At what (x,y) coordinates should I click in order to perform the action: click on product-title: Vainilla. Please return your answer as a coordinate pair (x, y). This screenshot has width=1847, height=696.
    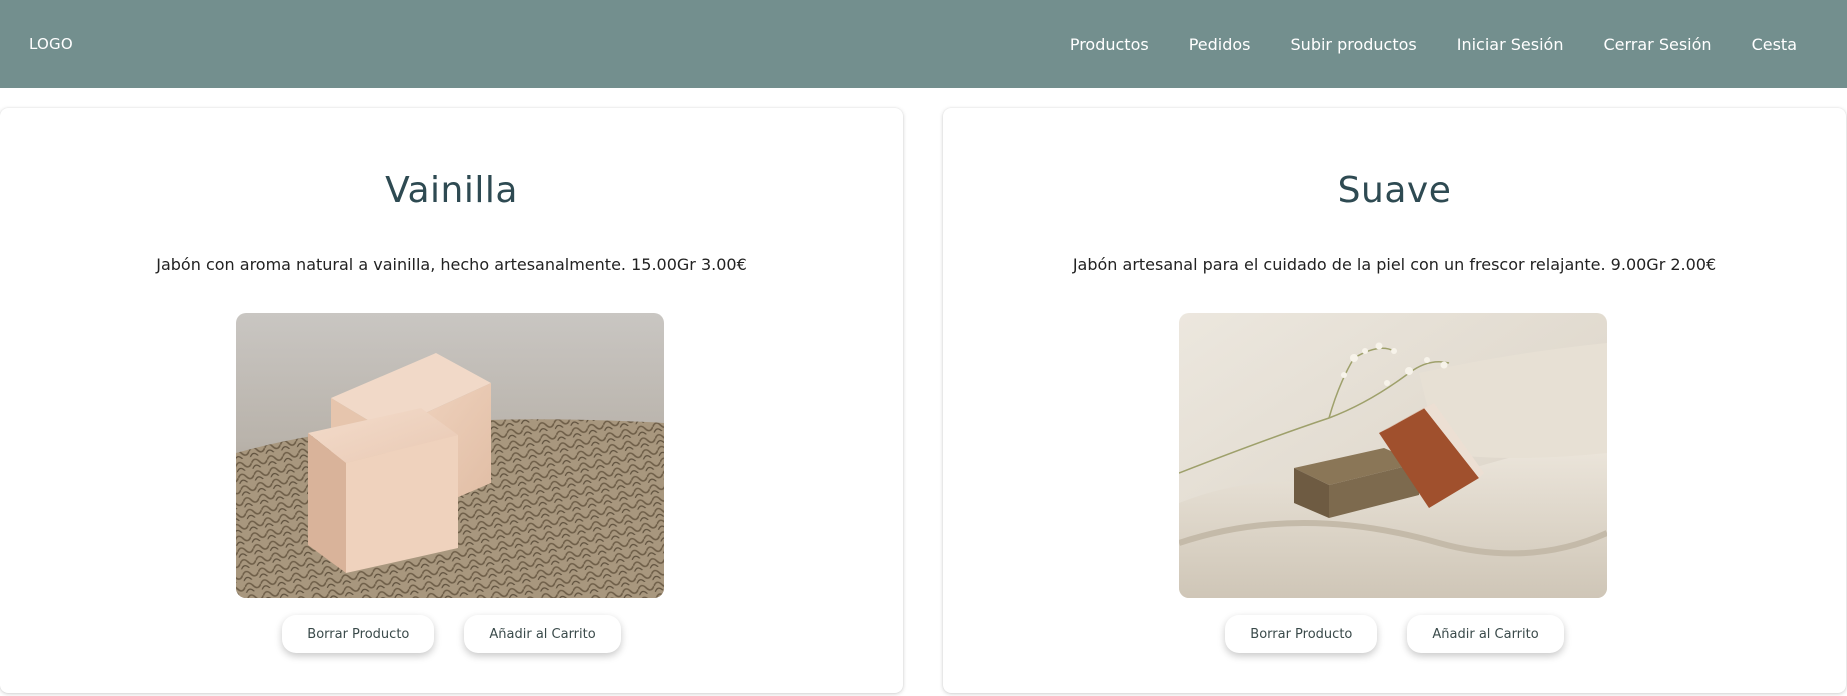
    Looking at the image, I should click on (451, 190).